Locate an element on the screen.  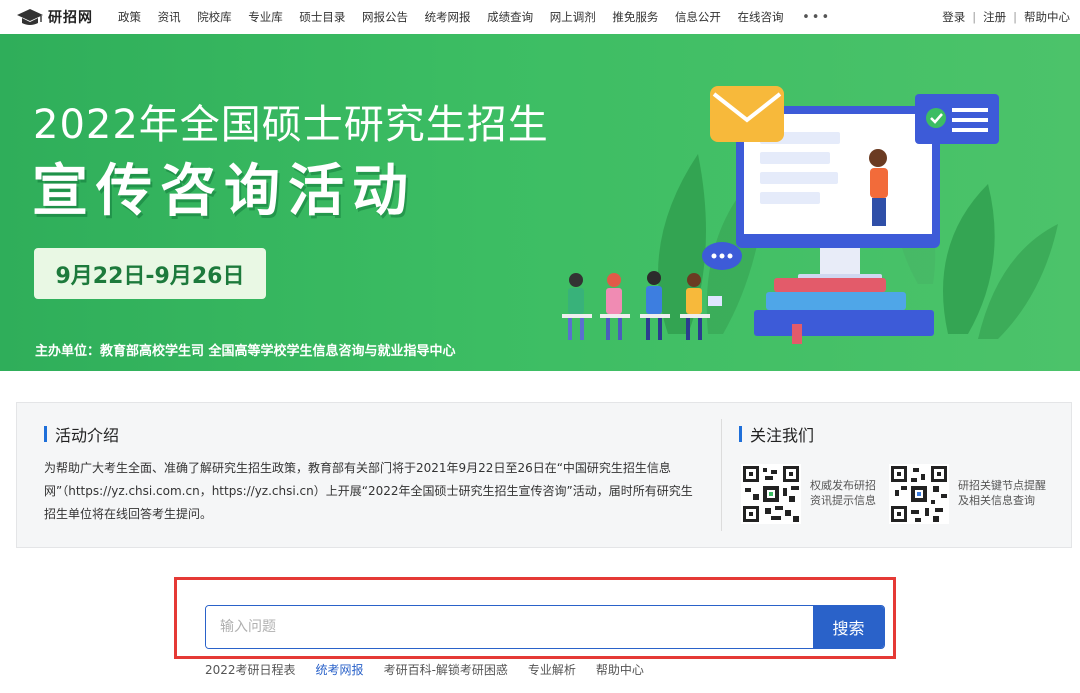
quick-links: 2022考研日程表 统考网报 考研百科-解锁考研困惑 专业解析 帮助中心 is located at coordinates (434, 669).